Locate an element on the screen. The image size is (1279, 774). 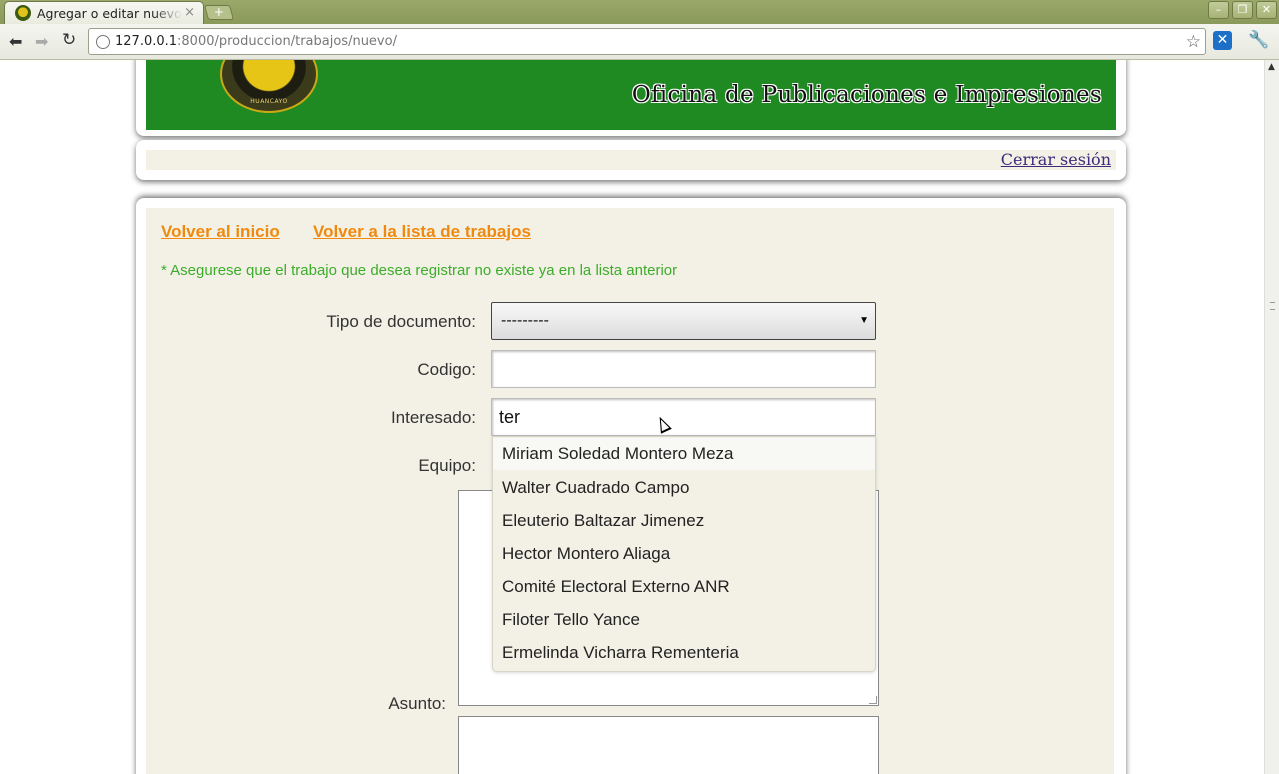
browser-title-bar: Agregar o editar nuevos × + – ❐ ✕ is located at coordinates (639, 12).